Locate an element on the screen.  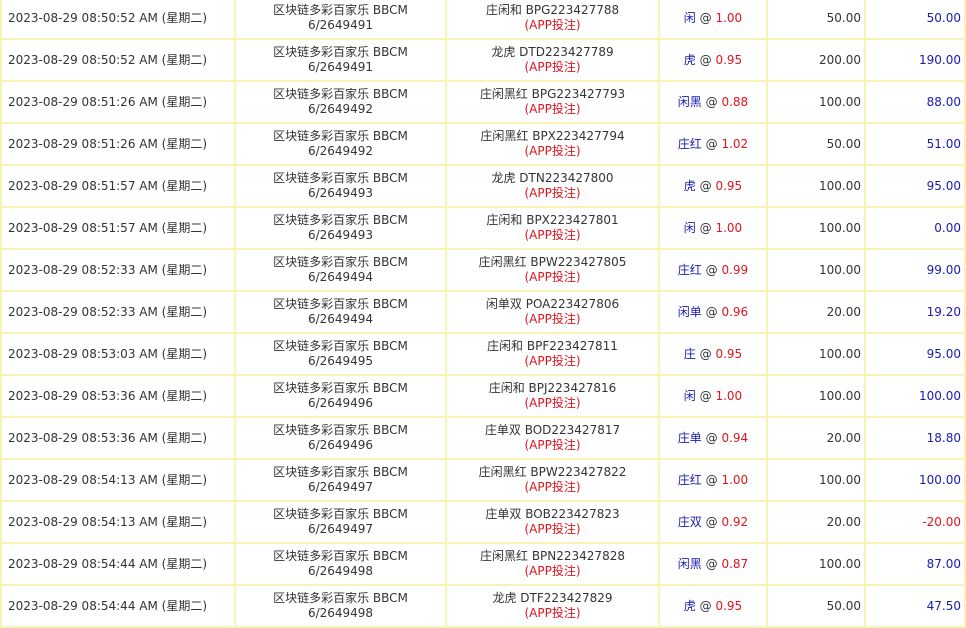
bet-time-cell: 2023-08-29 08:50:52 AM (星期二) is located at coordinates (119, 20).